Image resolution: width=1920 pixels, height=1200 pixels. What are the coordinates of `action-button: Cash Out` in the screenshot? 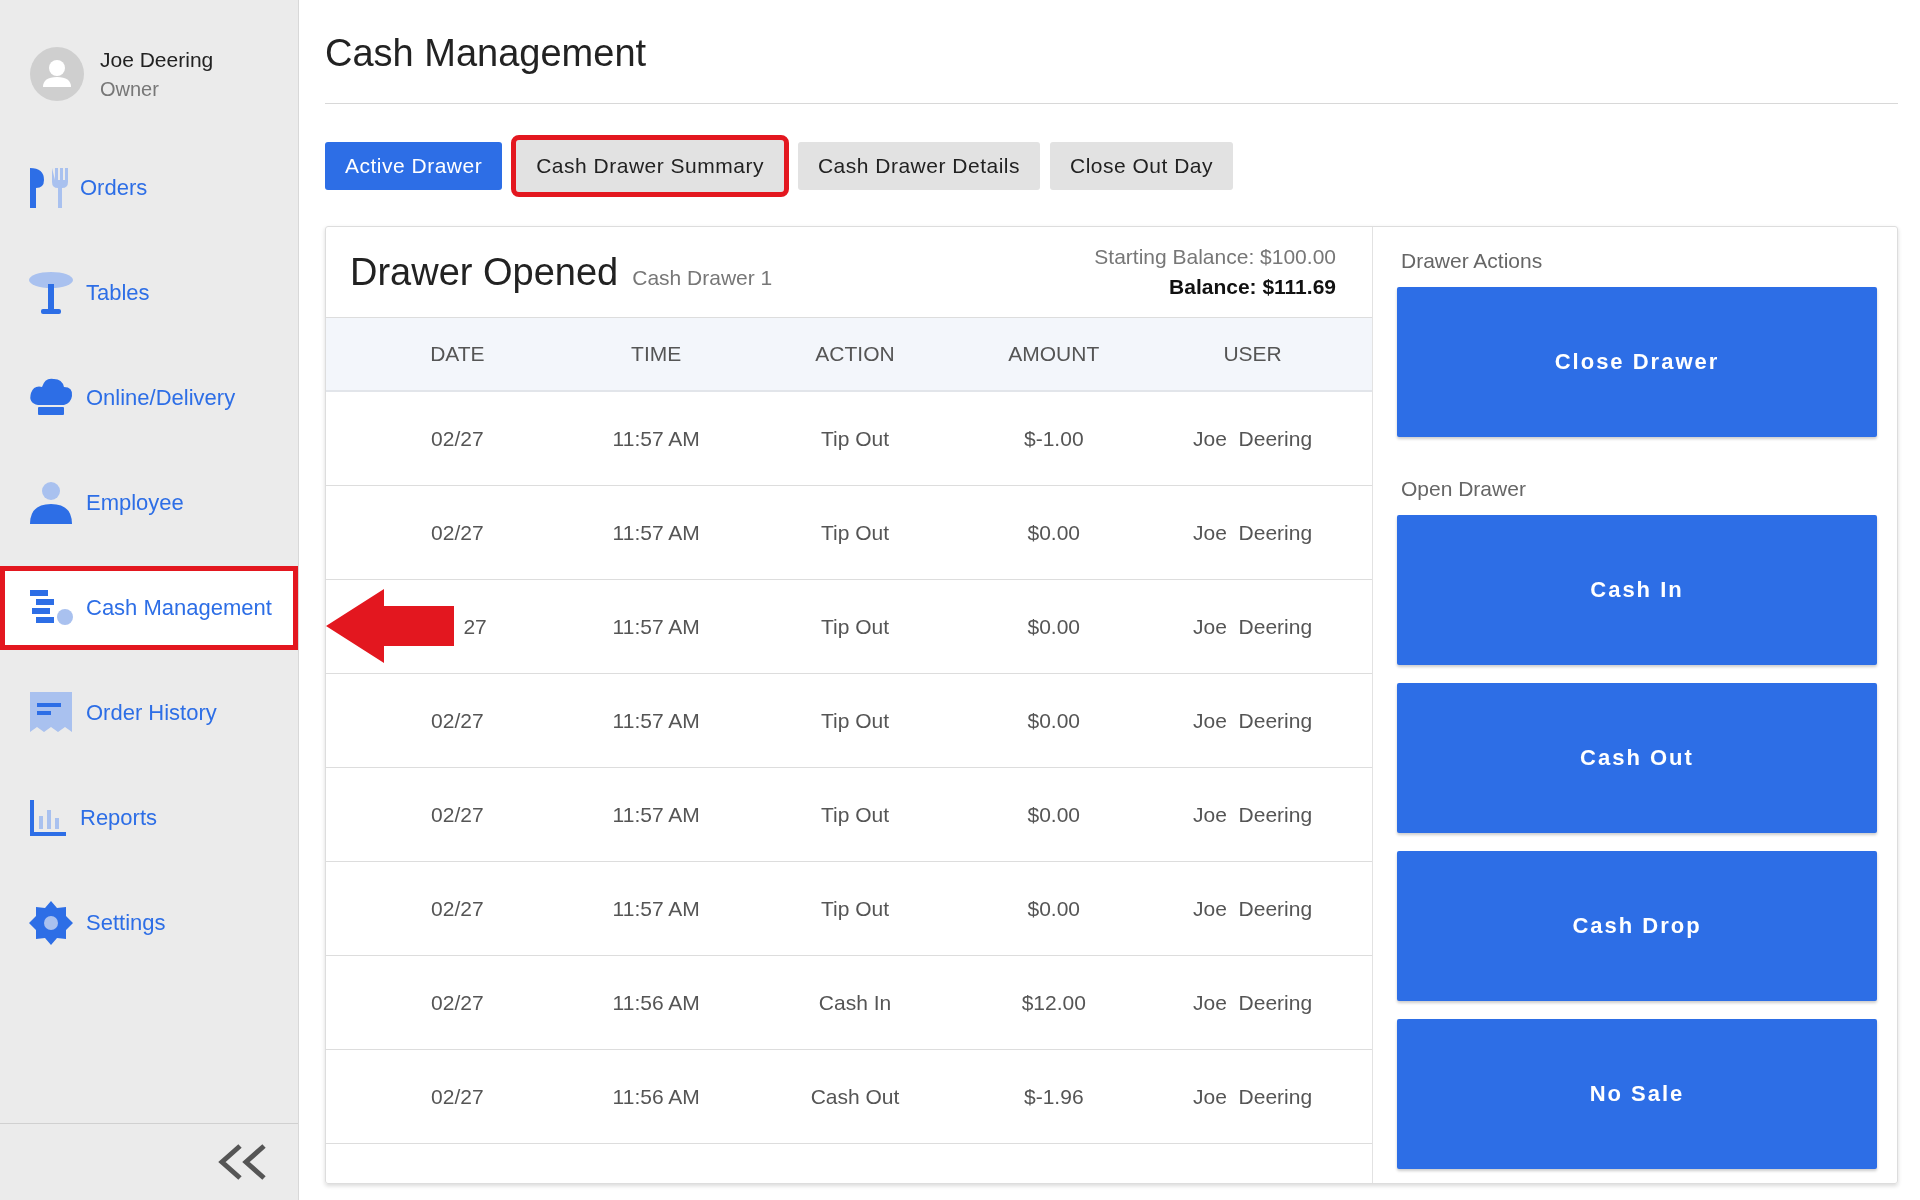 It's located at (1637, 758).